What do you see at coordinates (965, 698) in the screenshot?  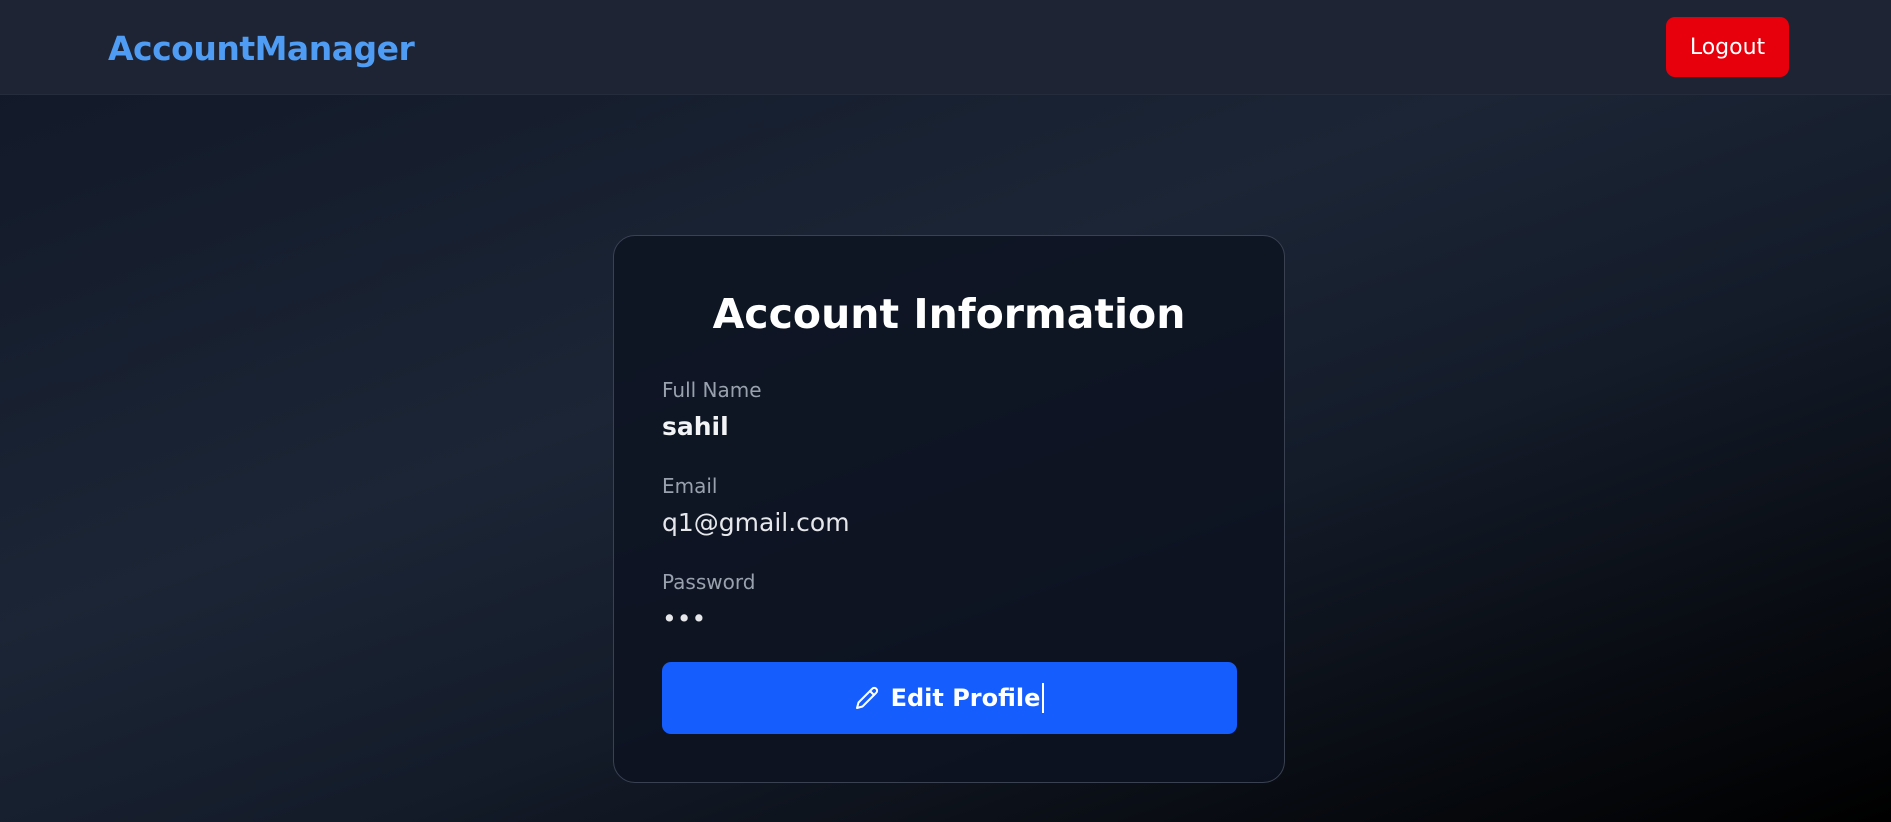 I see `edit-profile-label: Edit Profile` at bounding box center [965, 698].